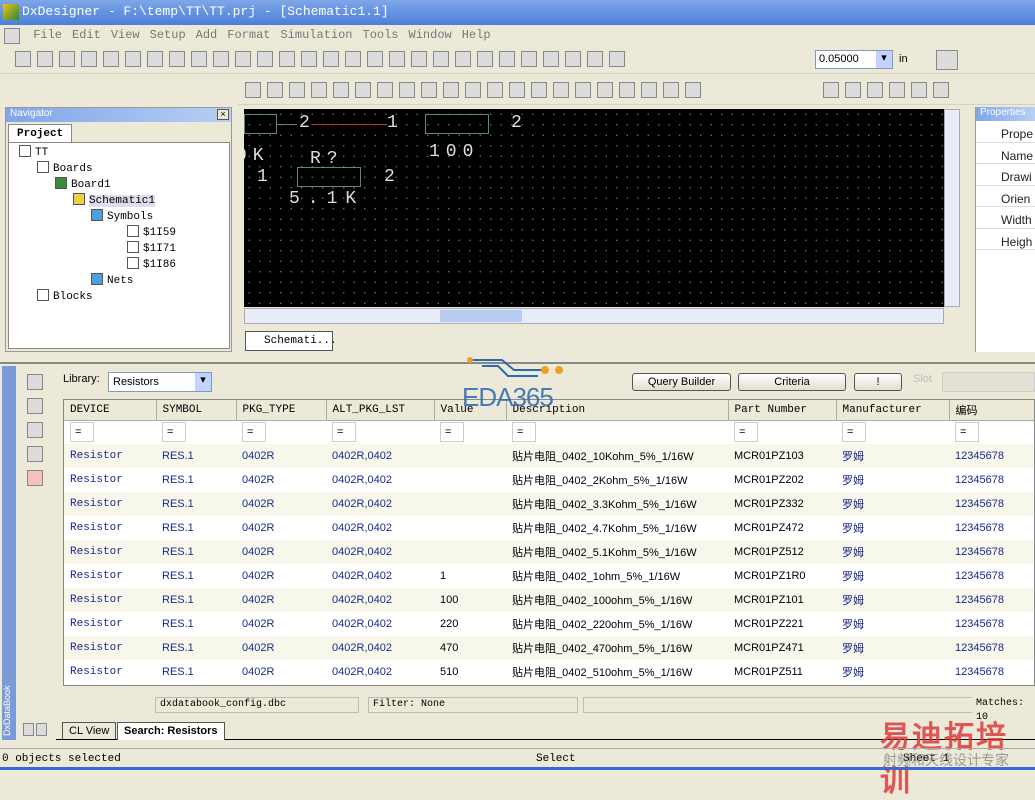 The width and height of the screenshot is (1035, 800). What do you see at coordinates (919, 90) in the screenshot?
I see `flag-icon` at bounding box center [919, 90].